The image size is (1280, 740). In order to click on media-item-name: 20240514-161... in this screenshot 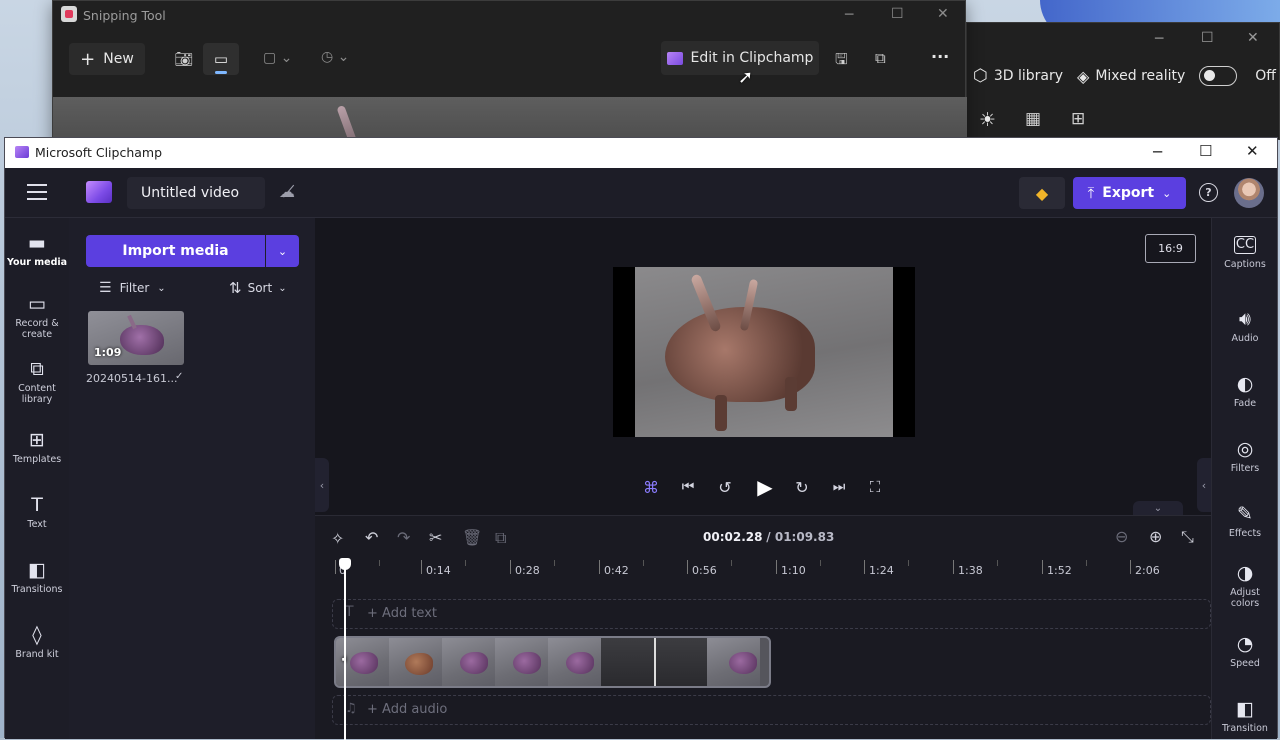, I will do `click(132, 378)`.